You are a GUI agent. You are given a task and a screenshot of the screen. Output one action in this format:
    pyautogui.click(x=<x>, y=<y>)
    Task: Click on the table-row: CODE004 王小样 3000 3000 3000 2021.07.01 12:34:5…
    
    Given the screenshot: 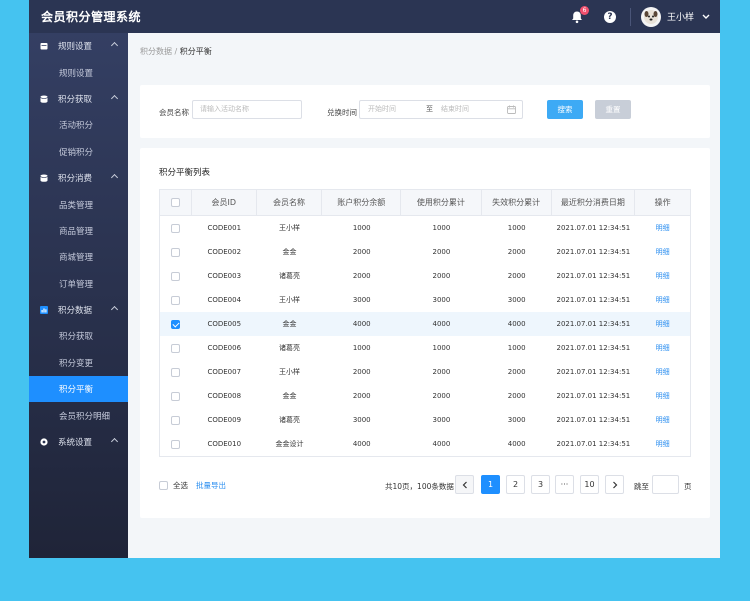 What is the action you would take?
    pyautogui.click(x=425, y=300)
    